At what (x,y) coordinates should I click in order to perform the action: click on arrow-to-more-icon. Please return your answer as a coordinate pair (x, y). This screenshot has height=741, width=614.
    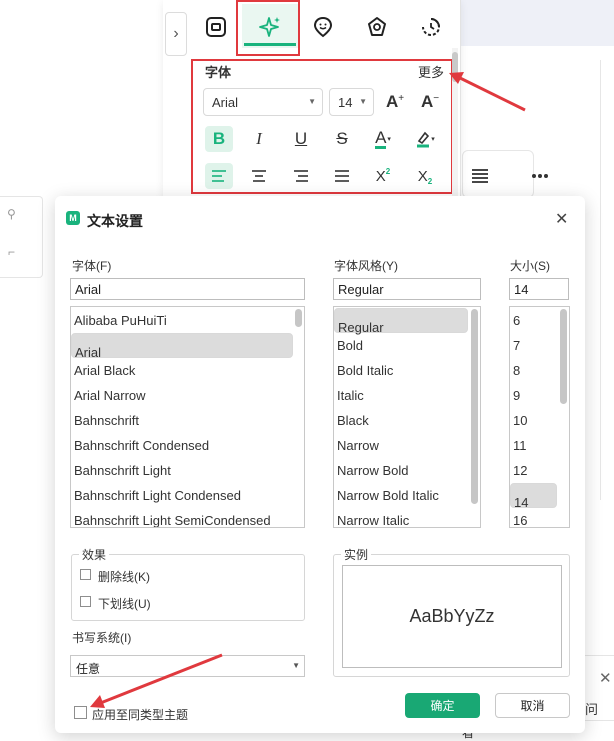
    Looking at the image, I should click on (487, 92).